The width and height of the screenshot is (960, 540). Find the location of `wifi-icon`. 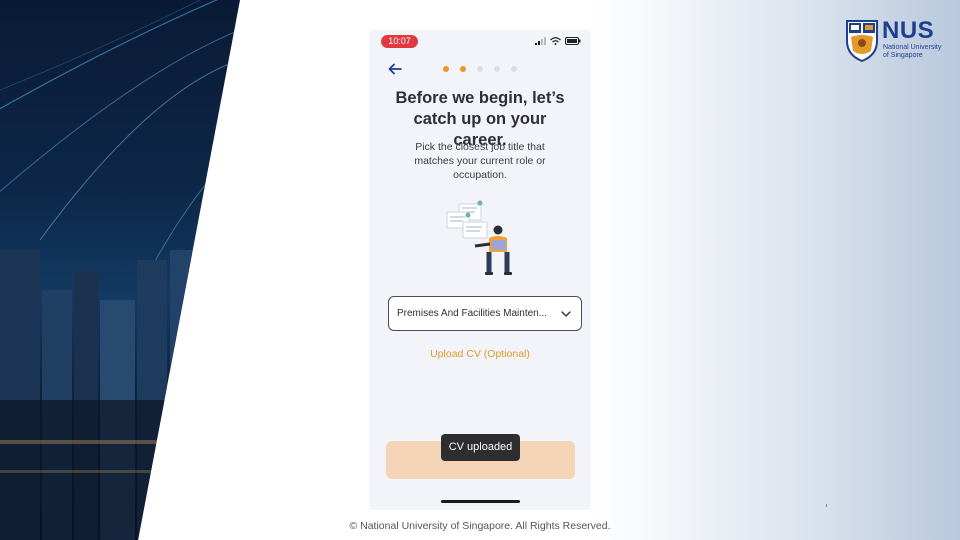

wifi-icon is located at coordinates (555, 41).